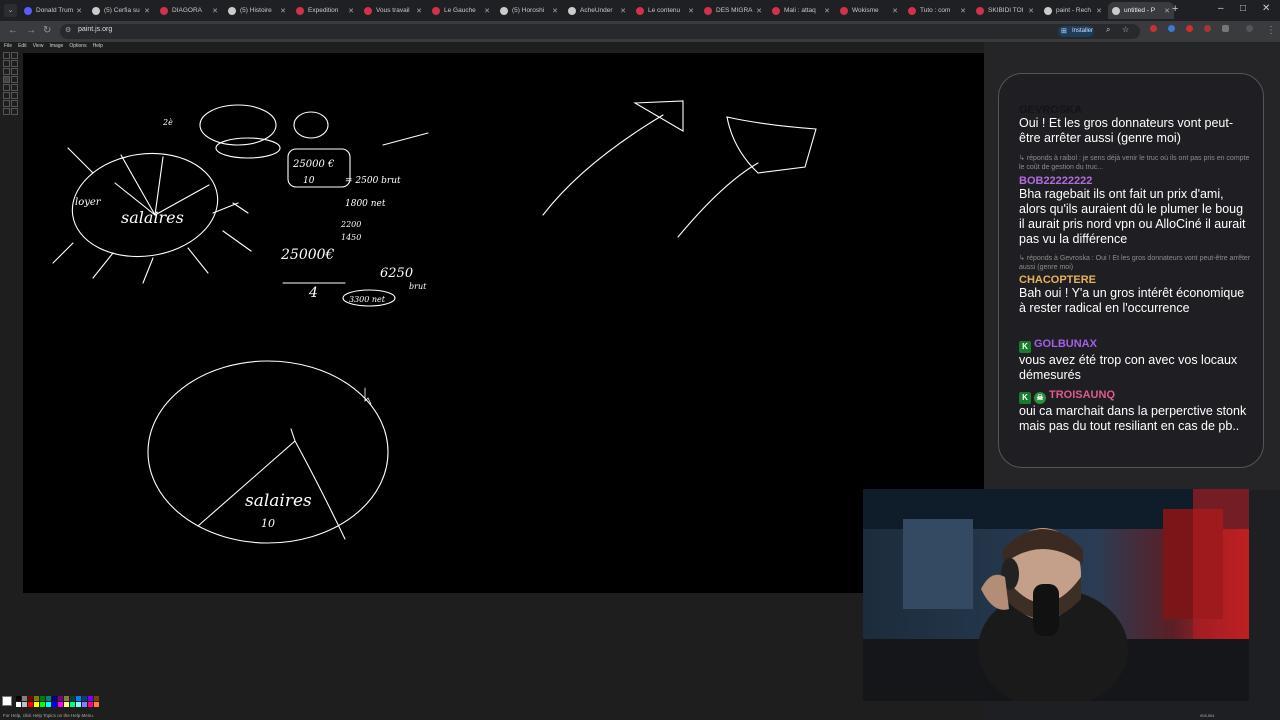  I want to click on rounded-rect-tool, so click(14, 111).